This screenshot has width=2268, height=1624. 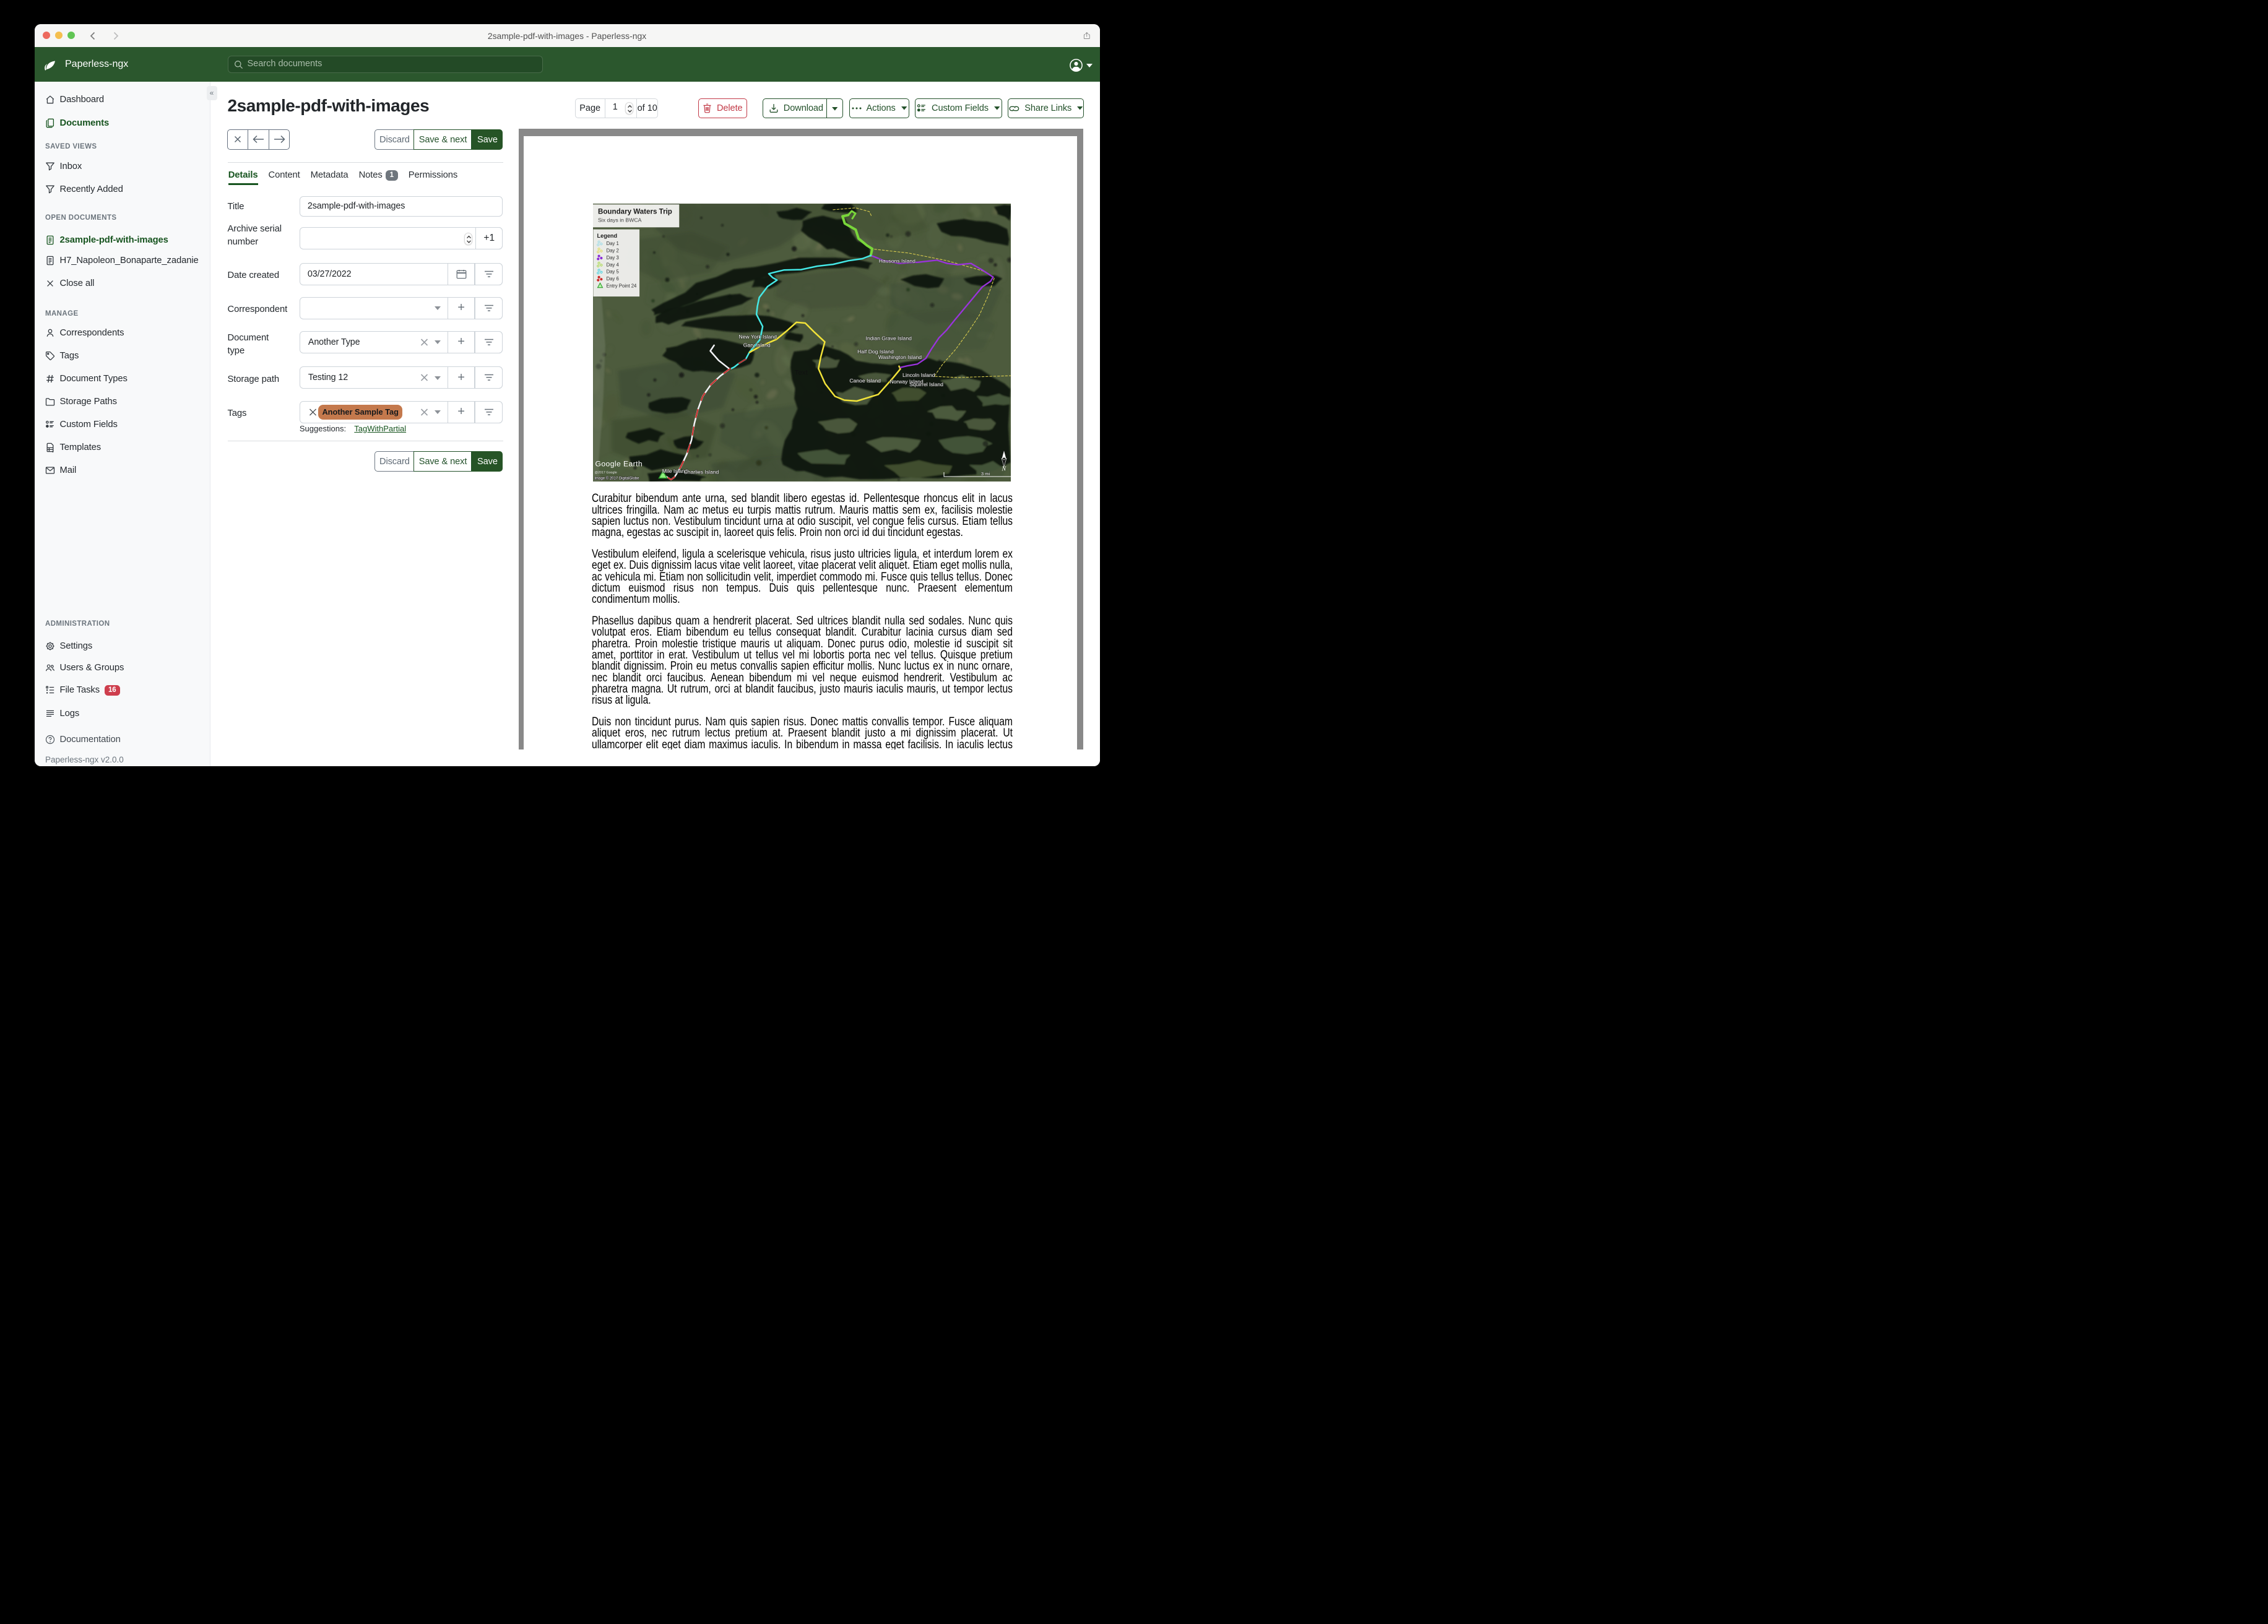 I want to click on svg-text: Day 4, so click(x=612, y=264).